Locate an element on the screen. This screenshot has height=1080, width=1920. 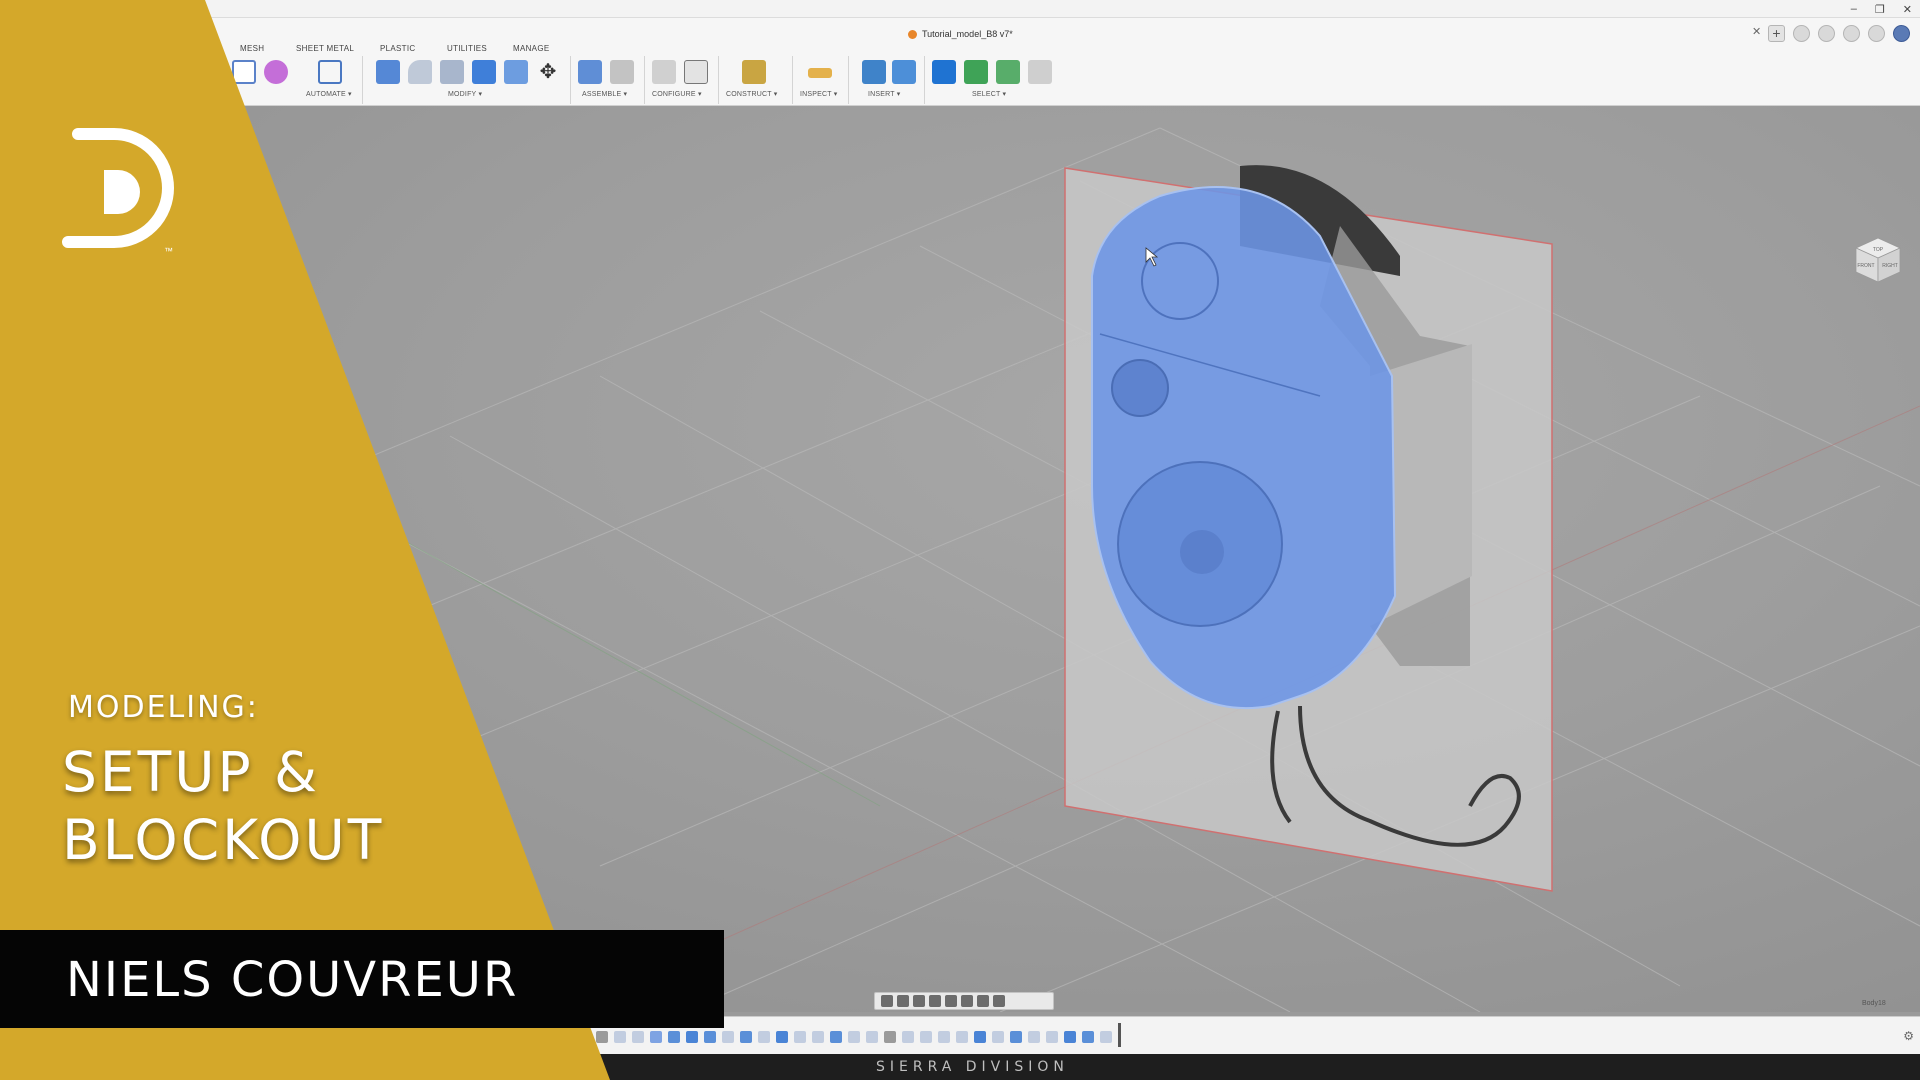
restore-button: ❐ is located at coordinates (1880, 9).